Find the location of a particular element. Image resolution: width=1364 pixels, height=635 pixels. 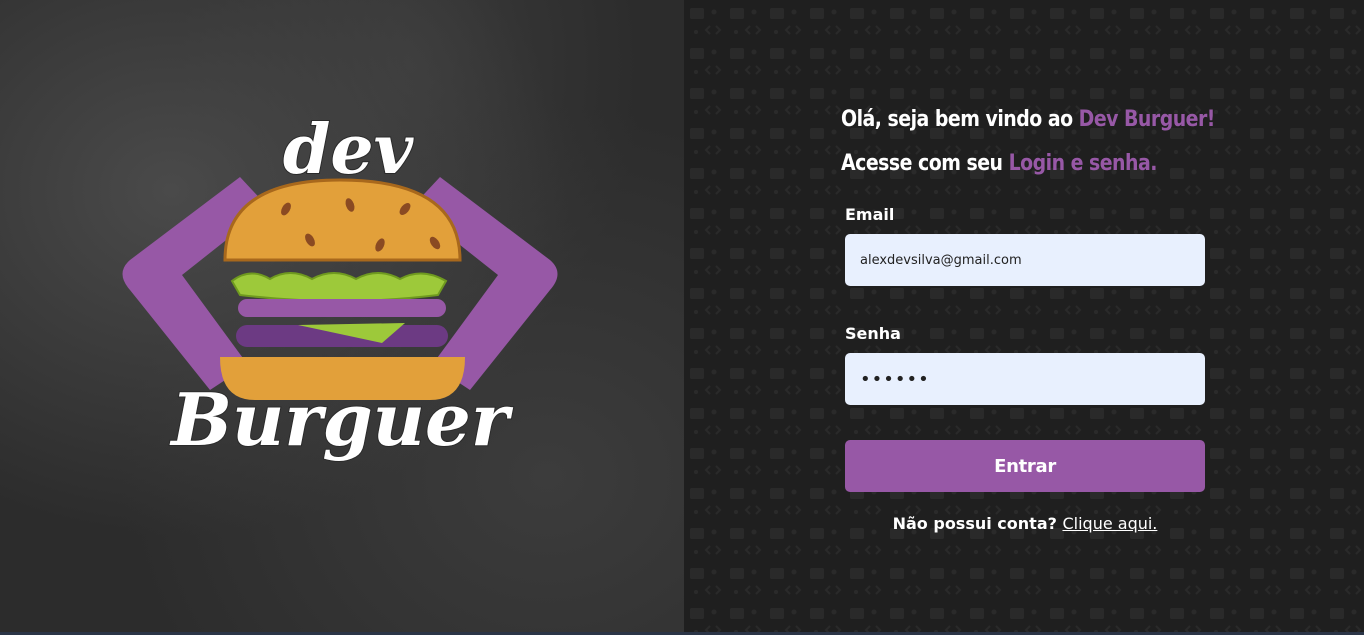

headline-line-1: Olá, seja bem vindo ao Dev Burguer! is located at coordinates (1028, 120).